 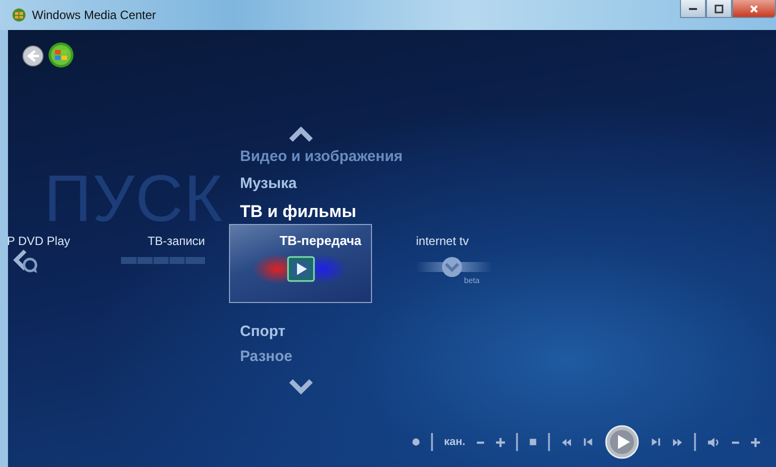 I want to click on close-icon, so click(x=754, y=9).